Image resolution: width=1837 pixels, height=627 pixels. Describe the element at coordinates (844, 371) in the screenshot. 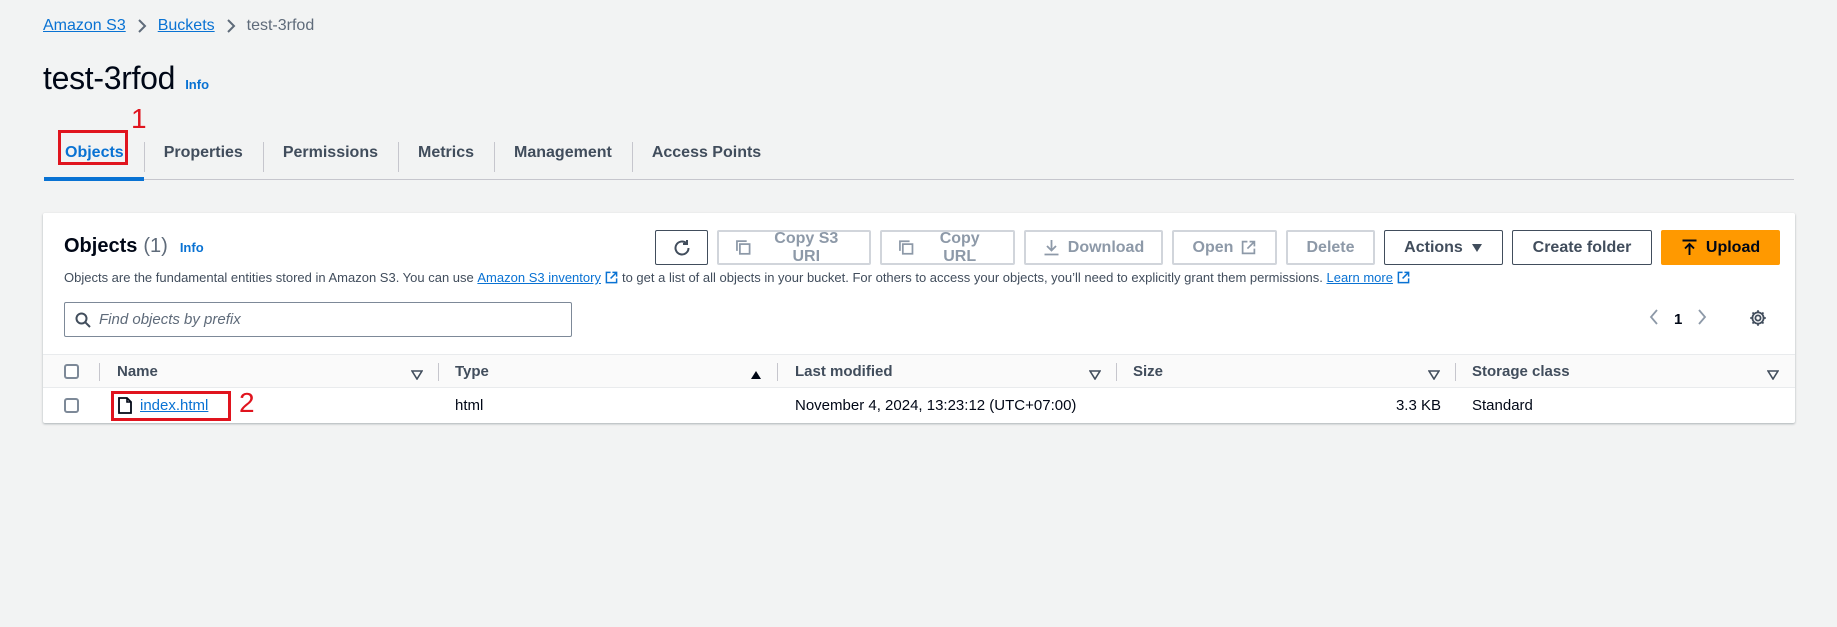

I see `column-header-last-modified: Last modified` at that location.